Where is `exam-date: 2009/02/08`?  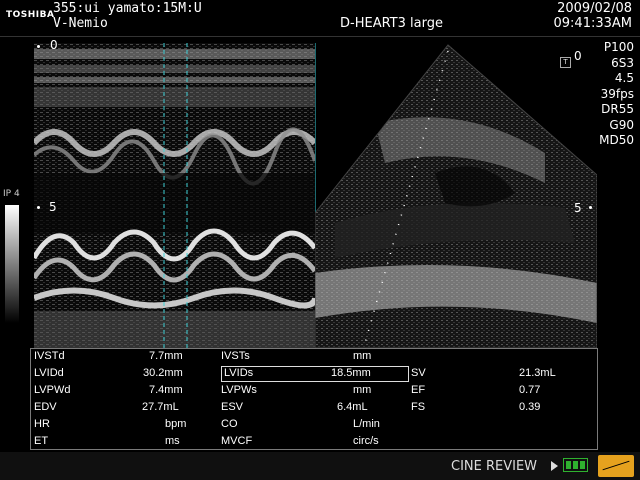
exam-date: 2009/02/08 is located at coordinates (594, 8).